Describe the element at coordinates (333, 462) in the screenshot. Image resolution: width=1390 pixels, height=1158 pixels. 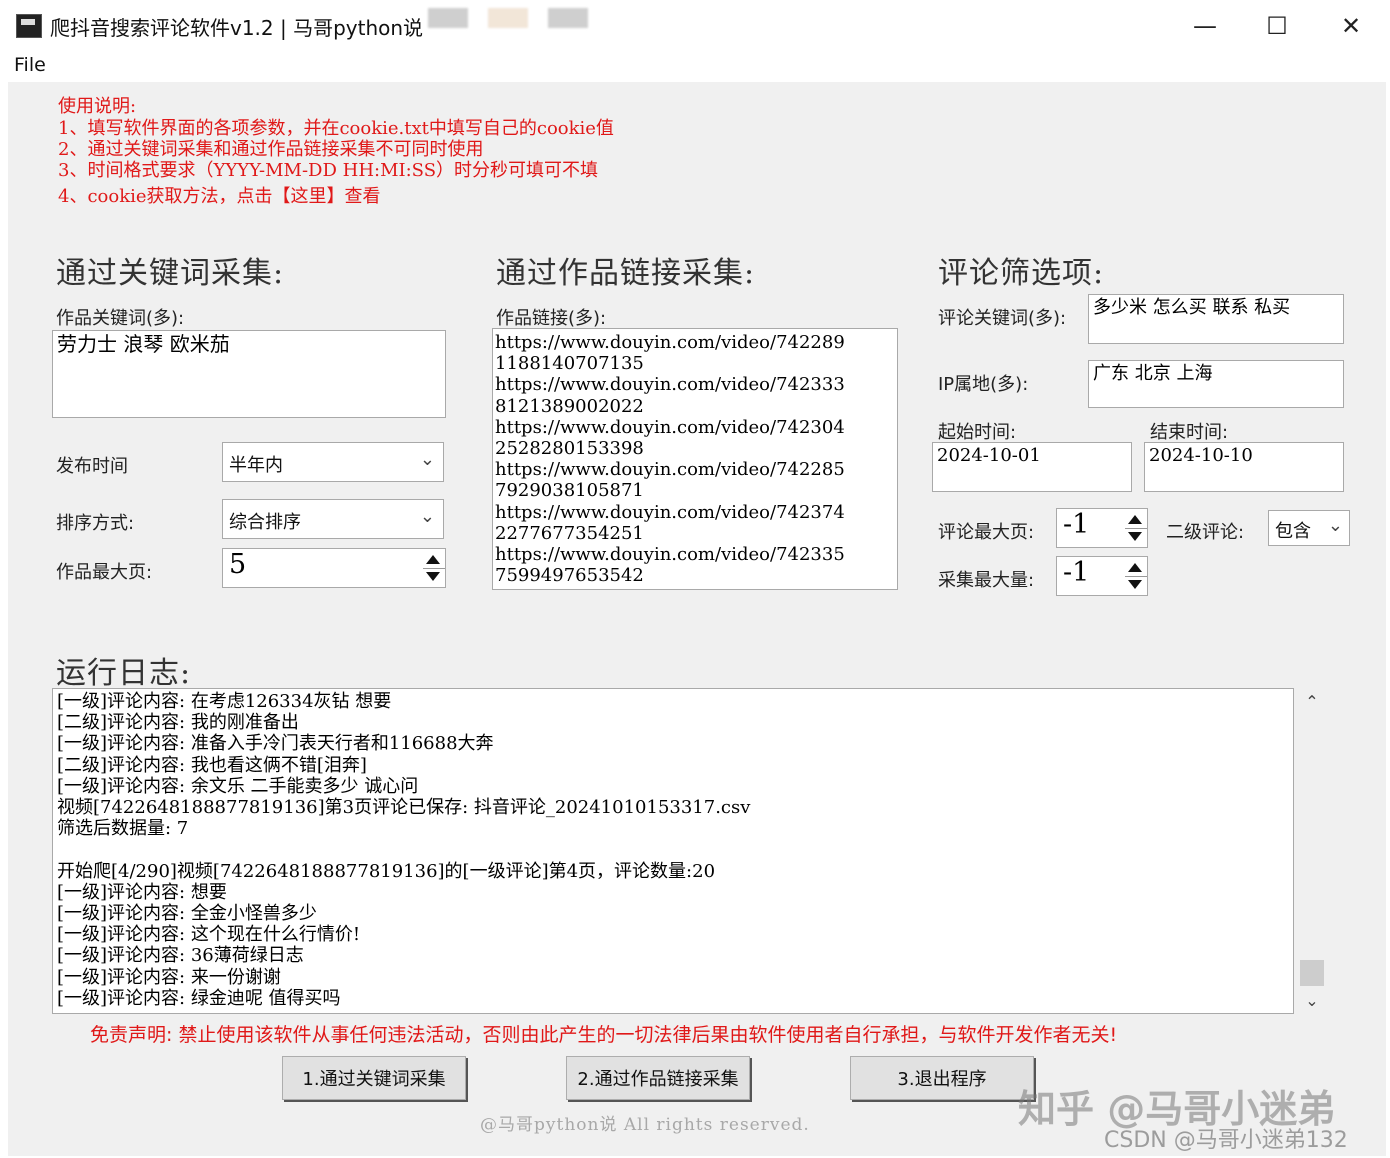
I see `publish-time-select: 半年内 ⌄` at that location.